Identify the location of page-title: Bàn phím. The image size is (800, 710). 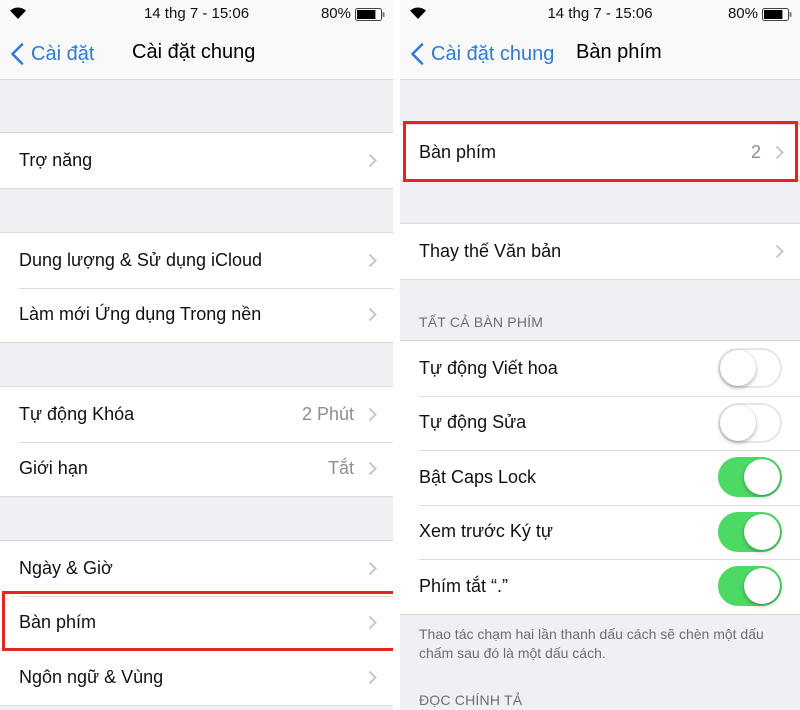
(619, 52).